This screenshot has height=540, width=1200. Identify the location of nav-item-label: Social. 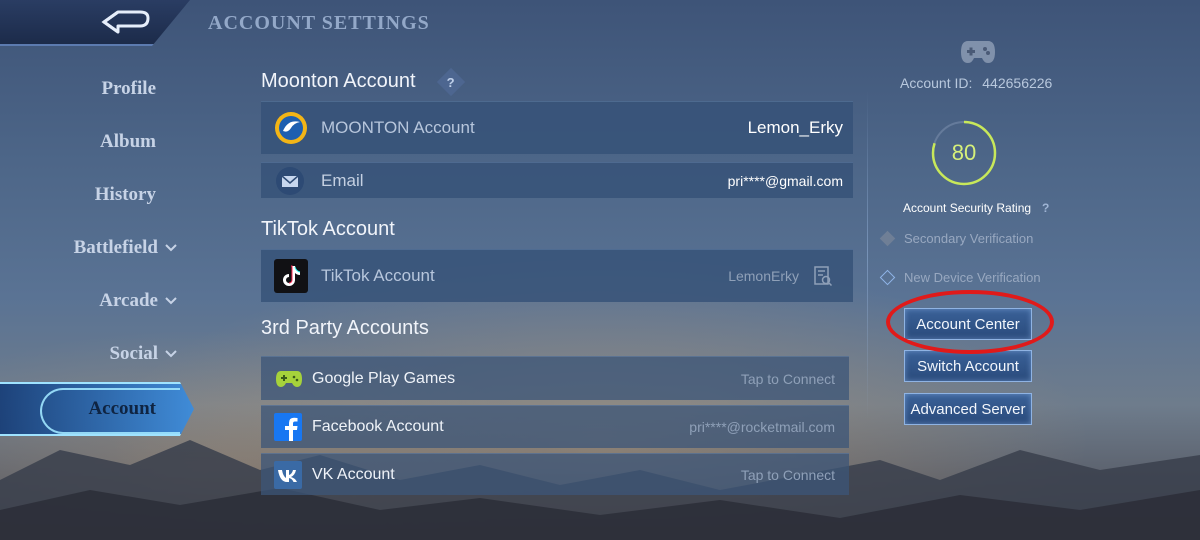
(133, 353).